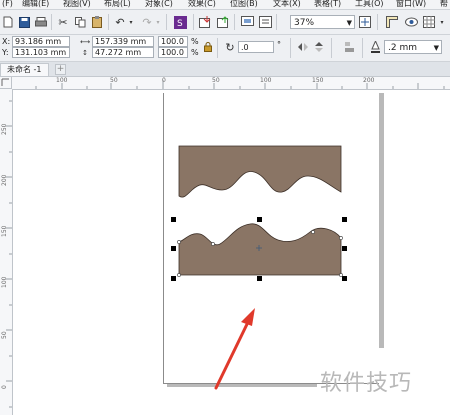  Describe the element at coordinates (442, 22) in the screenshot. I see `toolbar-options-icon: ▾` at that location.